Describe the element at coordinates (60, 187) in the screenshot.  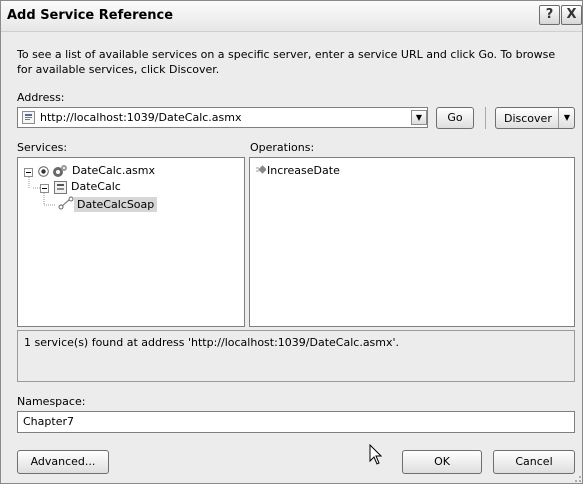
I see `class-icon` at that location.